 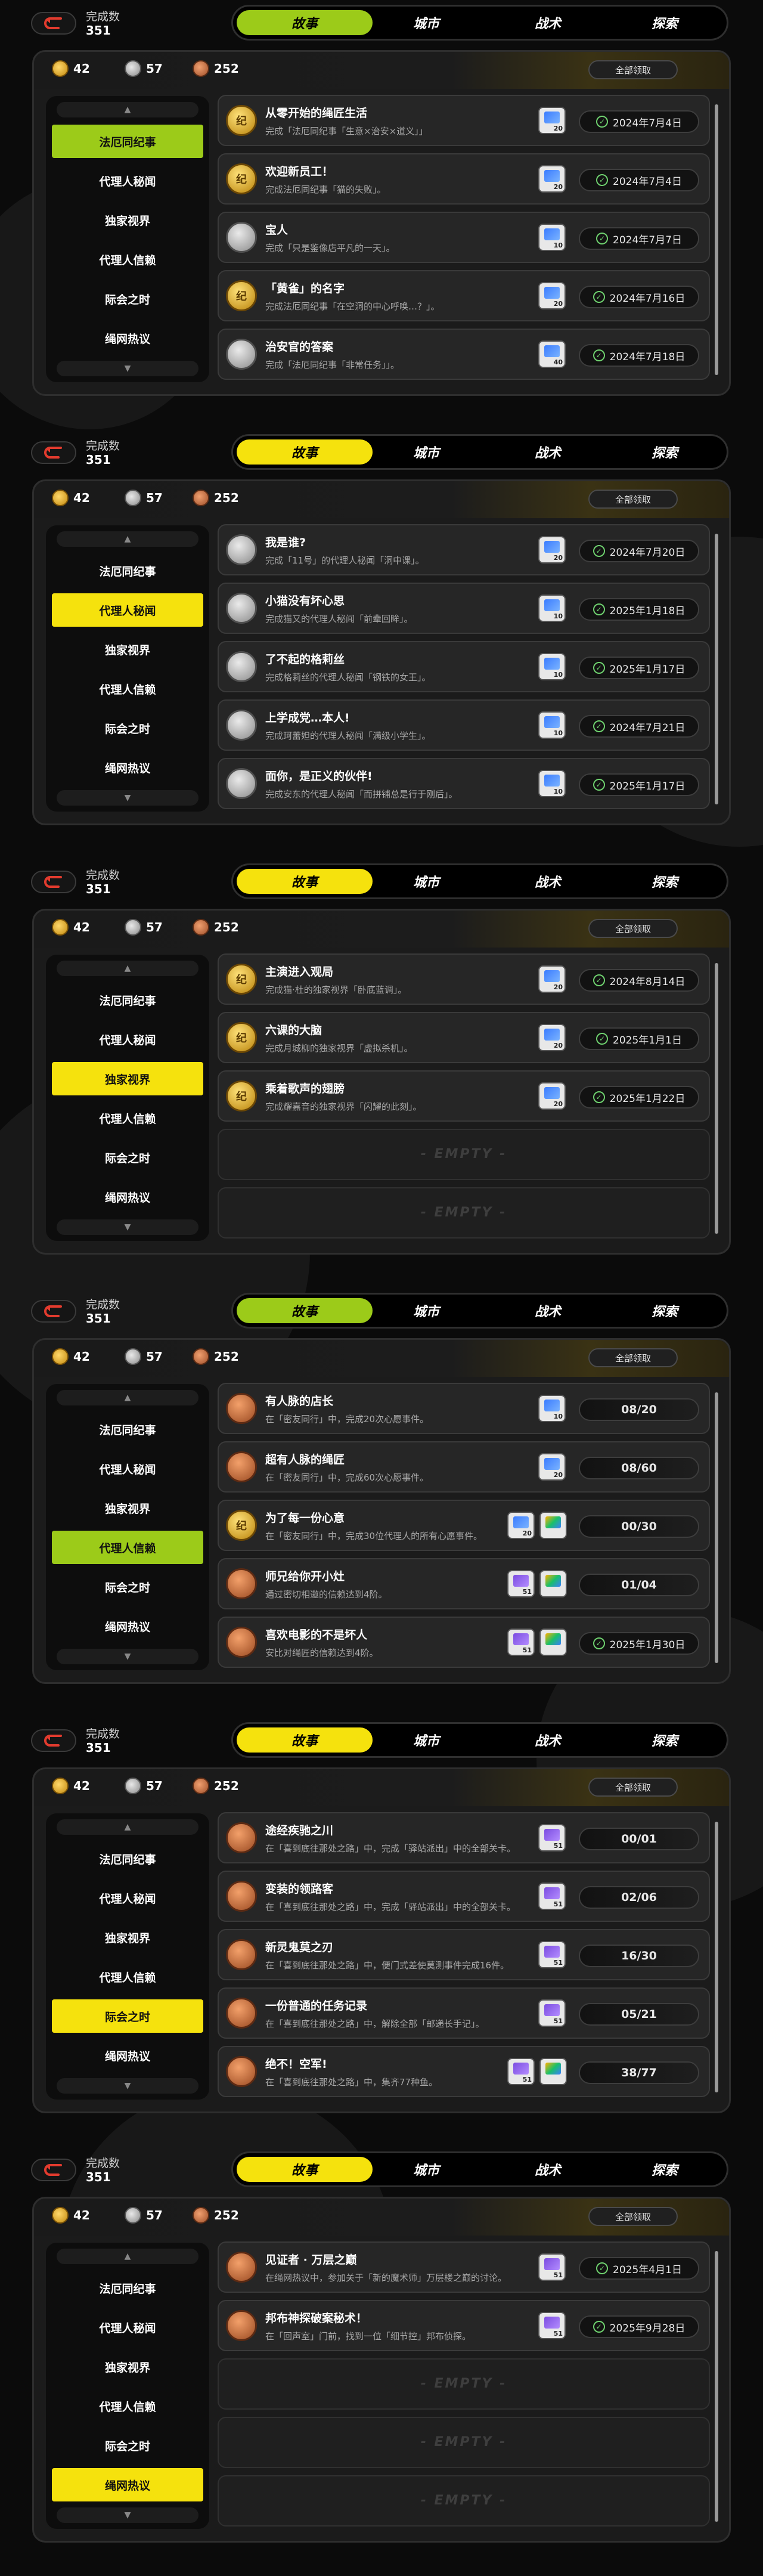 What do you see at coordinates (464, 725) in the screenshot?
I see `achievement-row: 上学成党…本人! 完成珂蕾妲的代理人秘闻「满级小学生」。 10 ✓ 2024年7月21日` at bounding box center [464, 725].